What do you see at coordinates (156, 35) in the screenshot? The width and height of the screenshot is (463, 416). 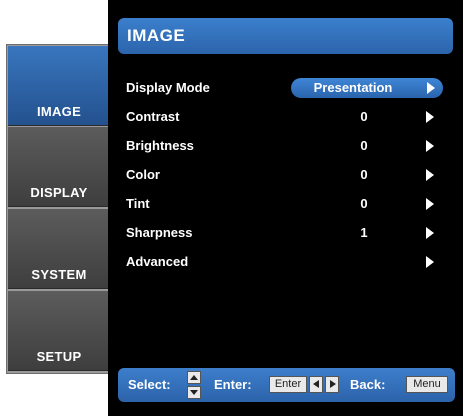 I see `panel-title: IMAGE` at bounding box center [156, 35].